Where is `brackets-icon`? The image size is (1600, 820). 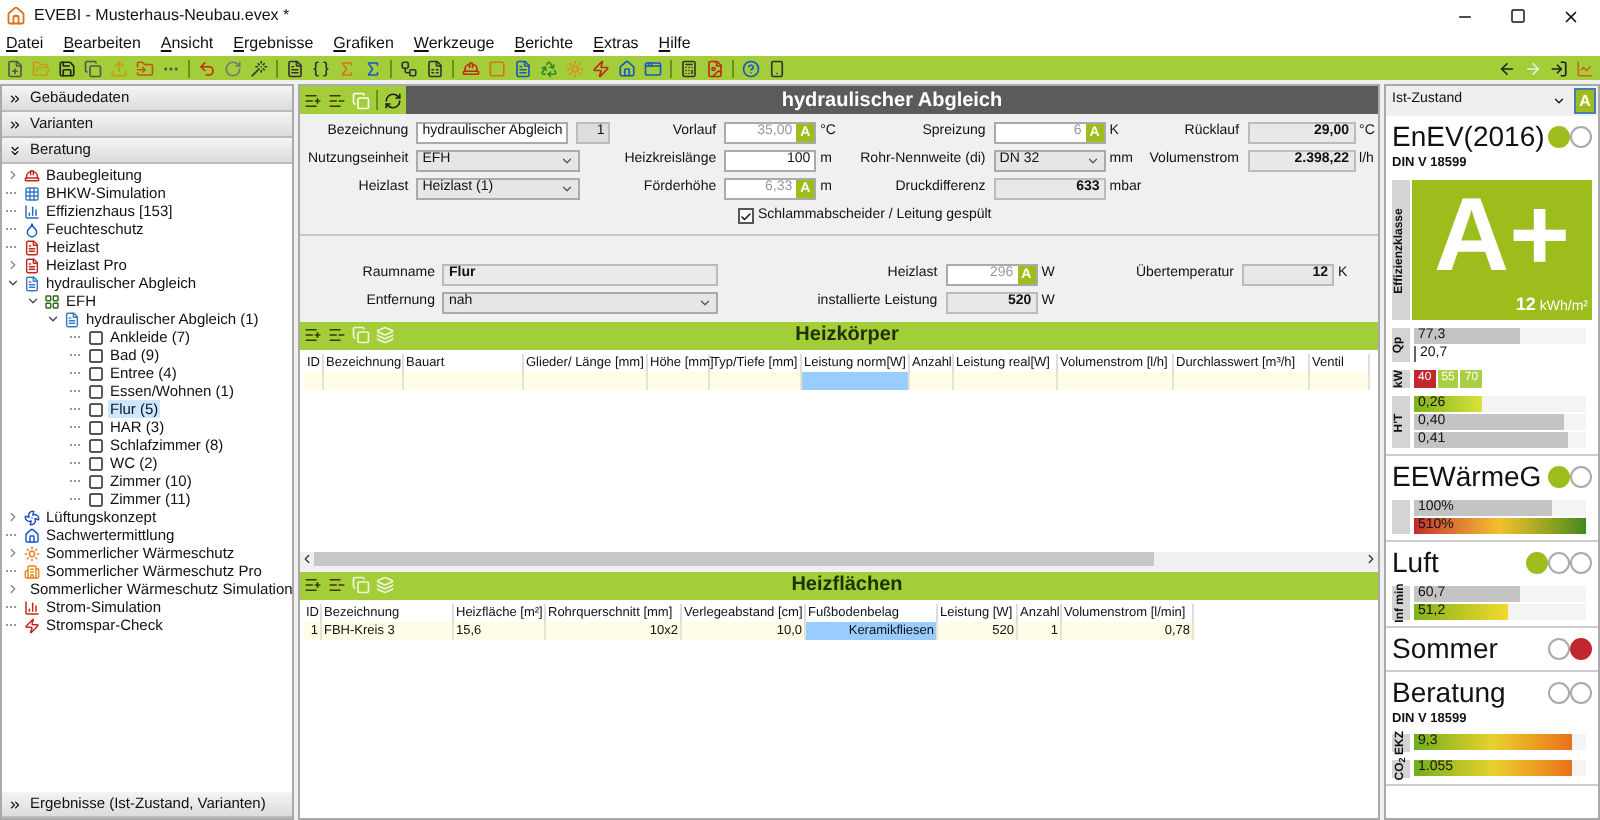 brackets-icon is located at coordinates (321, 68).